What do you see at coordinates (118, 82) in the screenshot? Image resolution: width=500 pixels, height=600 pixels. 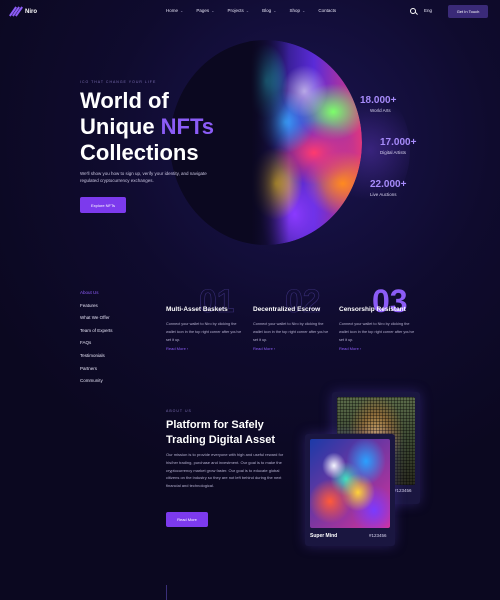 I see `hero-tagline: ICO THAT CHANGE YOUR LIFE` at bounding box center [118, 82].